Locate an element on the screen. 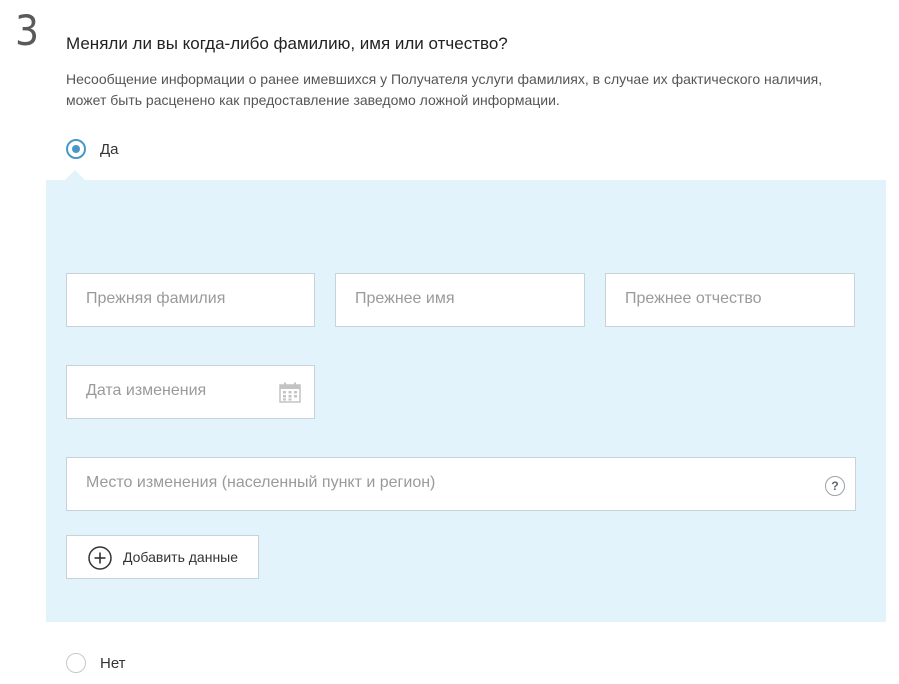 This screenshot has height=684, width=899. previous-surname-field: Прежняя фамилия is located at coordinates (190, 300).